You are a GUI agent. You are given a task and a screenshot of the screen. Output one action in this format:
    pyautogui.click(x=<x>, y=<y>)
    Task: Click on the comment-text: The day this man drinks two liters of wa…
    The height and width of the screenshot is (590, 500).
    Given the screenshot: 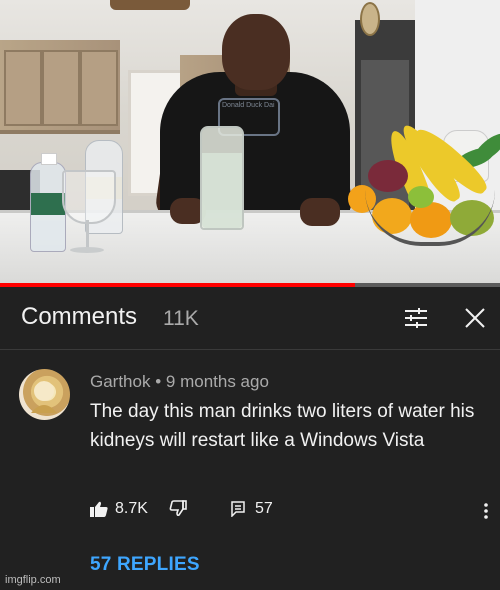 What is the action you would take?
    pyautogui.click(x=282, y=426)
    